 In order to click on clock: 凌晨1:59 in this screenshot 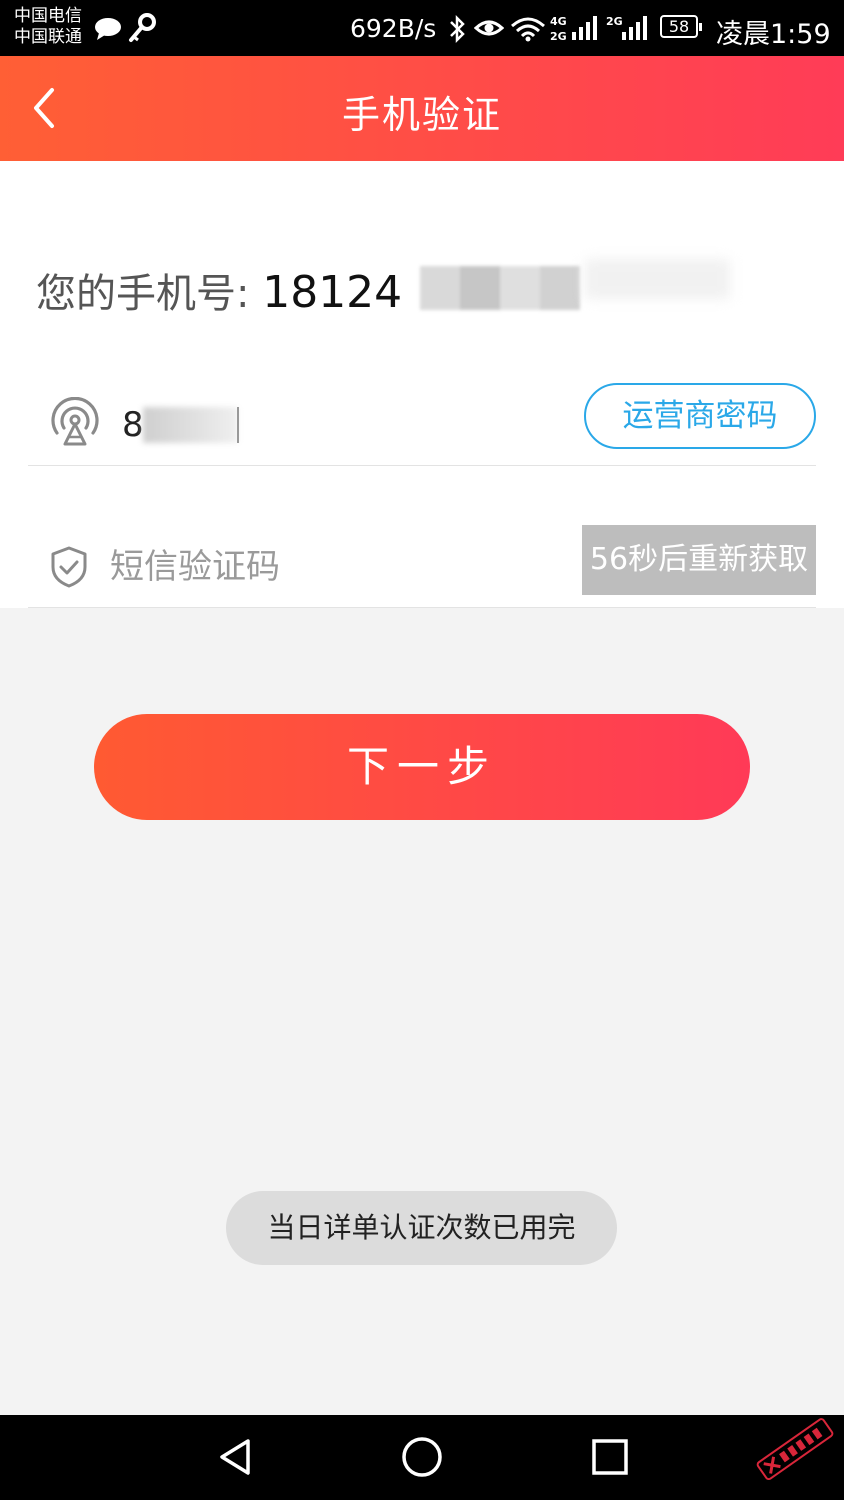, I will do `click(773, 34)`.